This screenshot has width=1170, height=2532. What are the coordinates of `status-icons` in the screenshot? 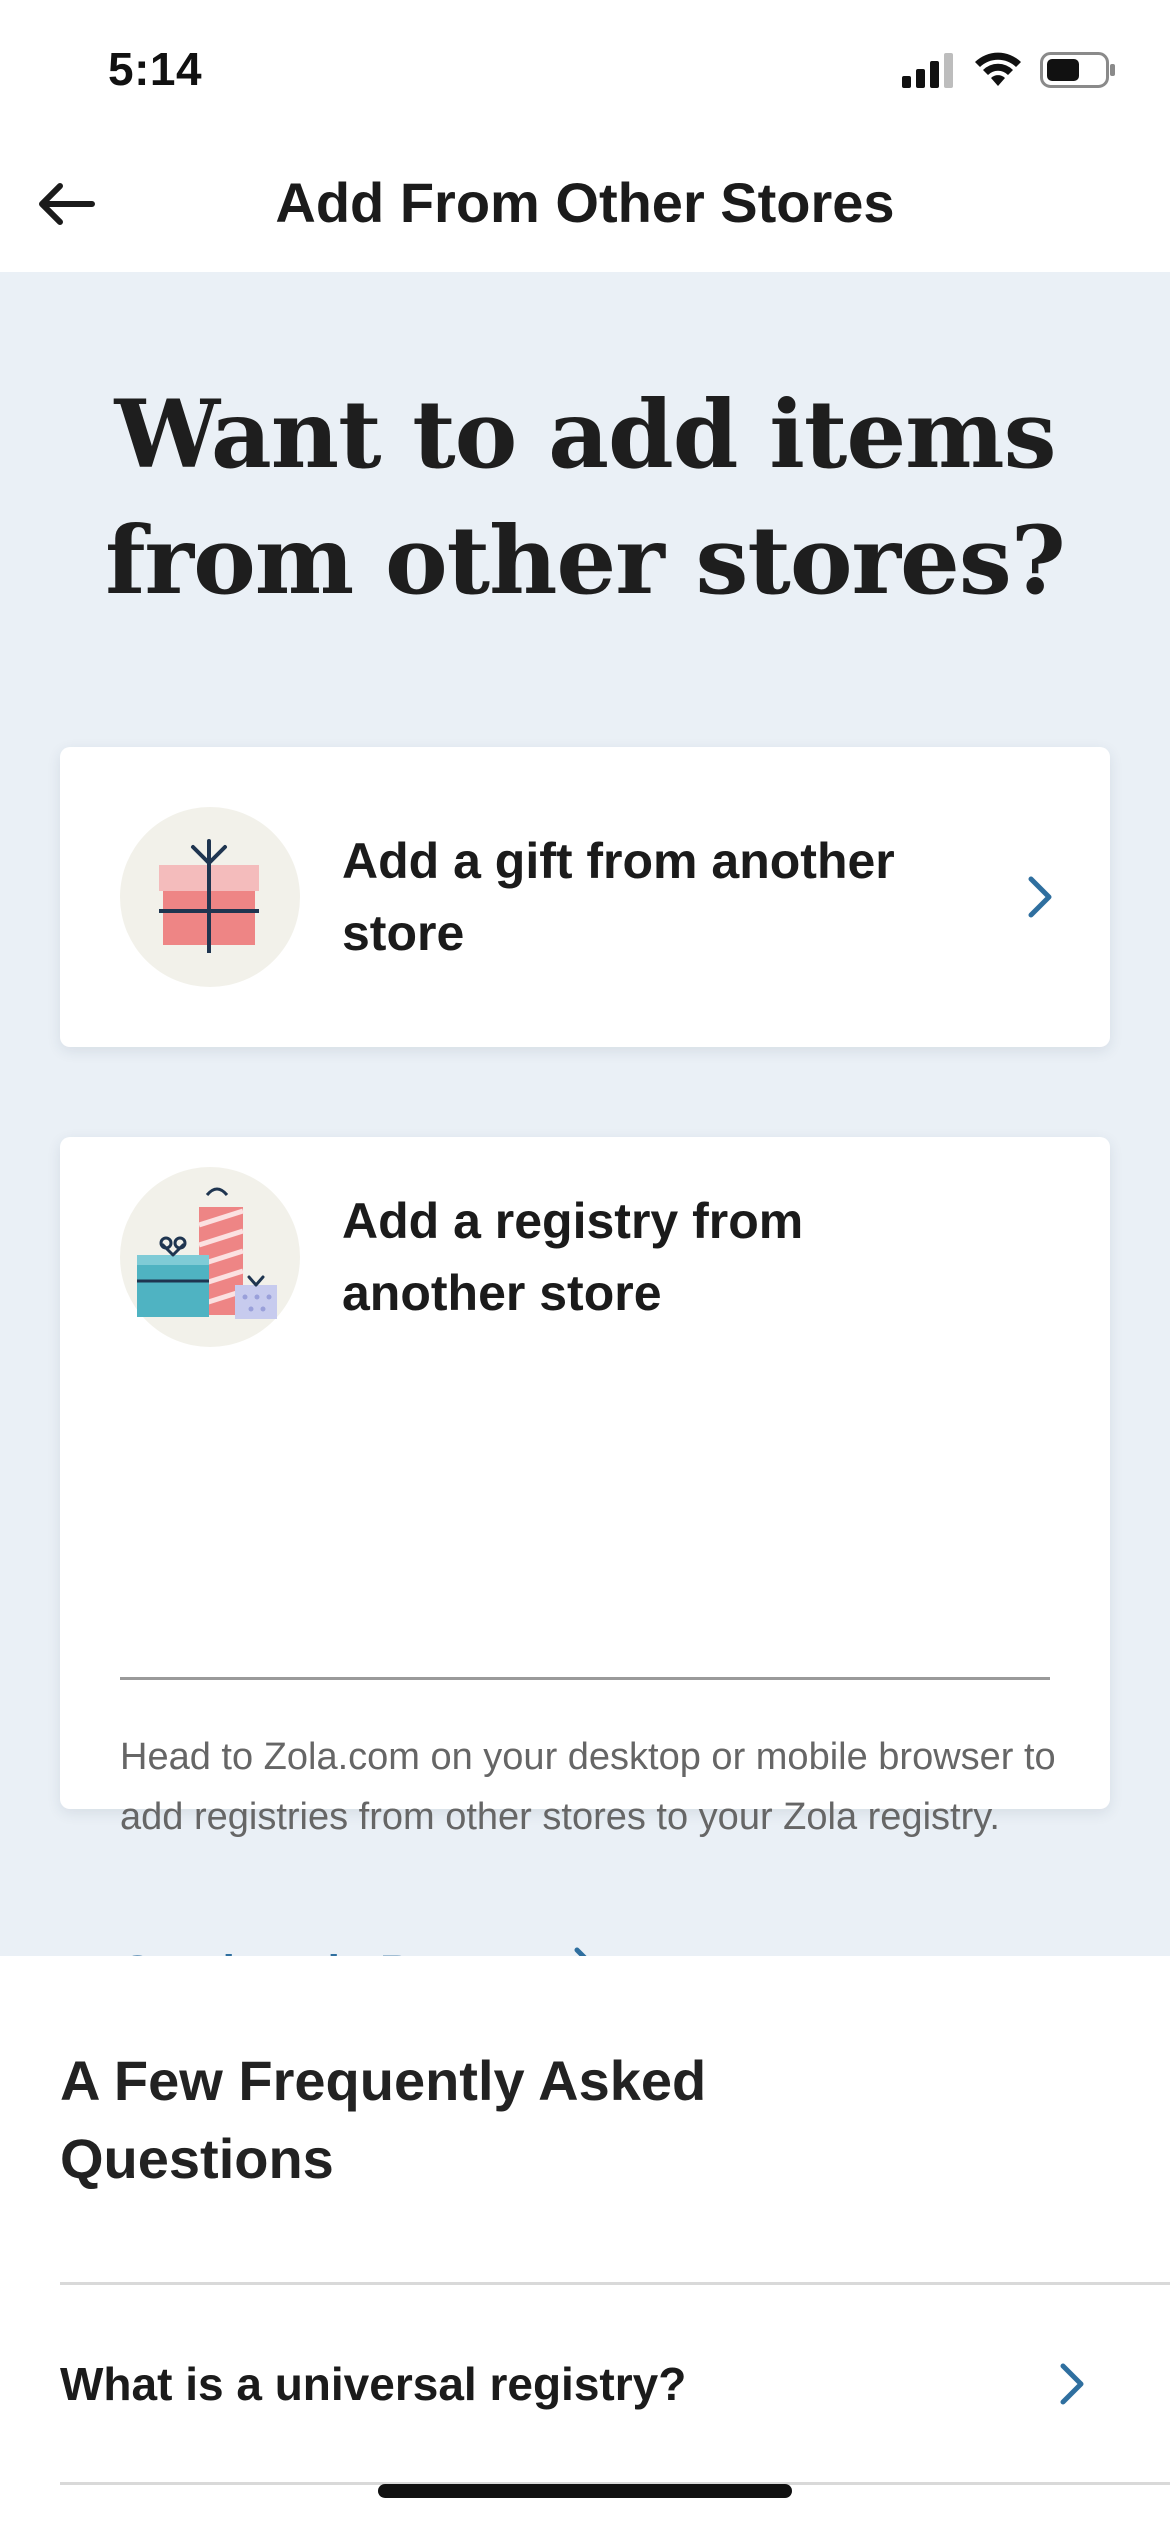 It's located at (1009, 72).